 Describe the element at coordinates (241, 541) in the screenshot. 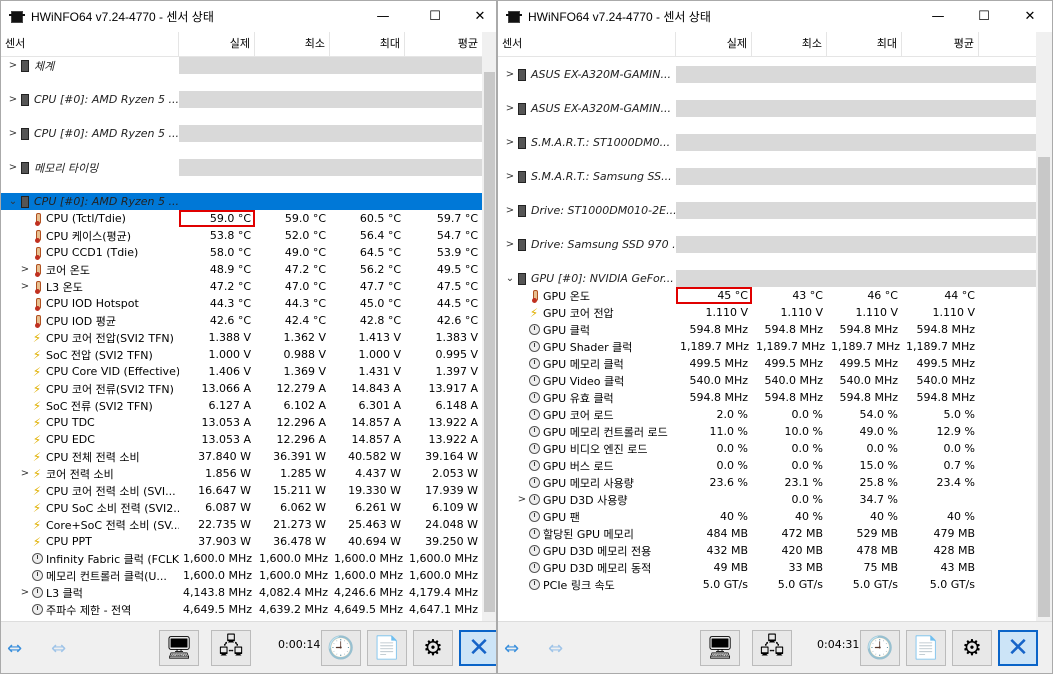

I see `sensor-row: ⚡ CPU PPT 37.903 W 36.478 W 40.694 W 39.250 W` at that location.